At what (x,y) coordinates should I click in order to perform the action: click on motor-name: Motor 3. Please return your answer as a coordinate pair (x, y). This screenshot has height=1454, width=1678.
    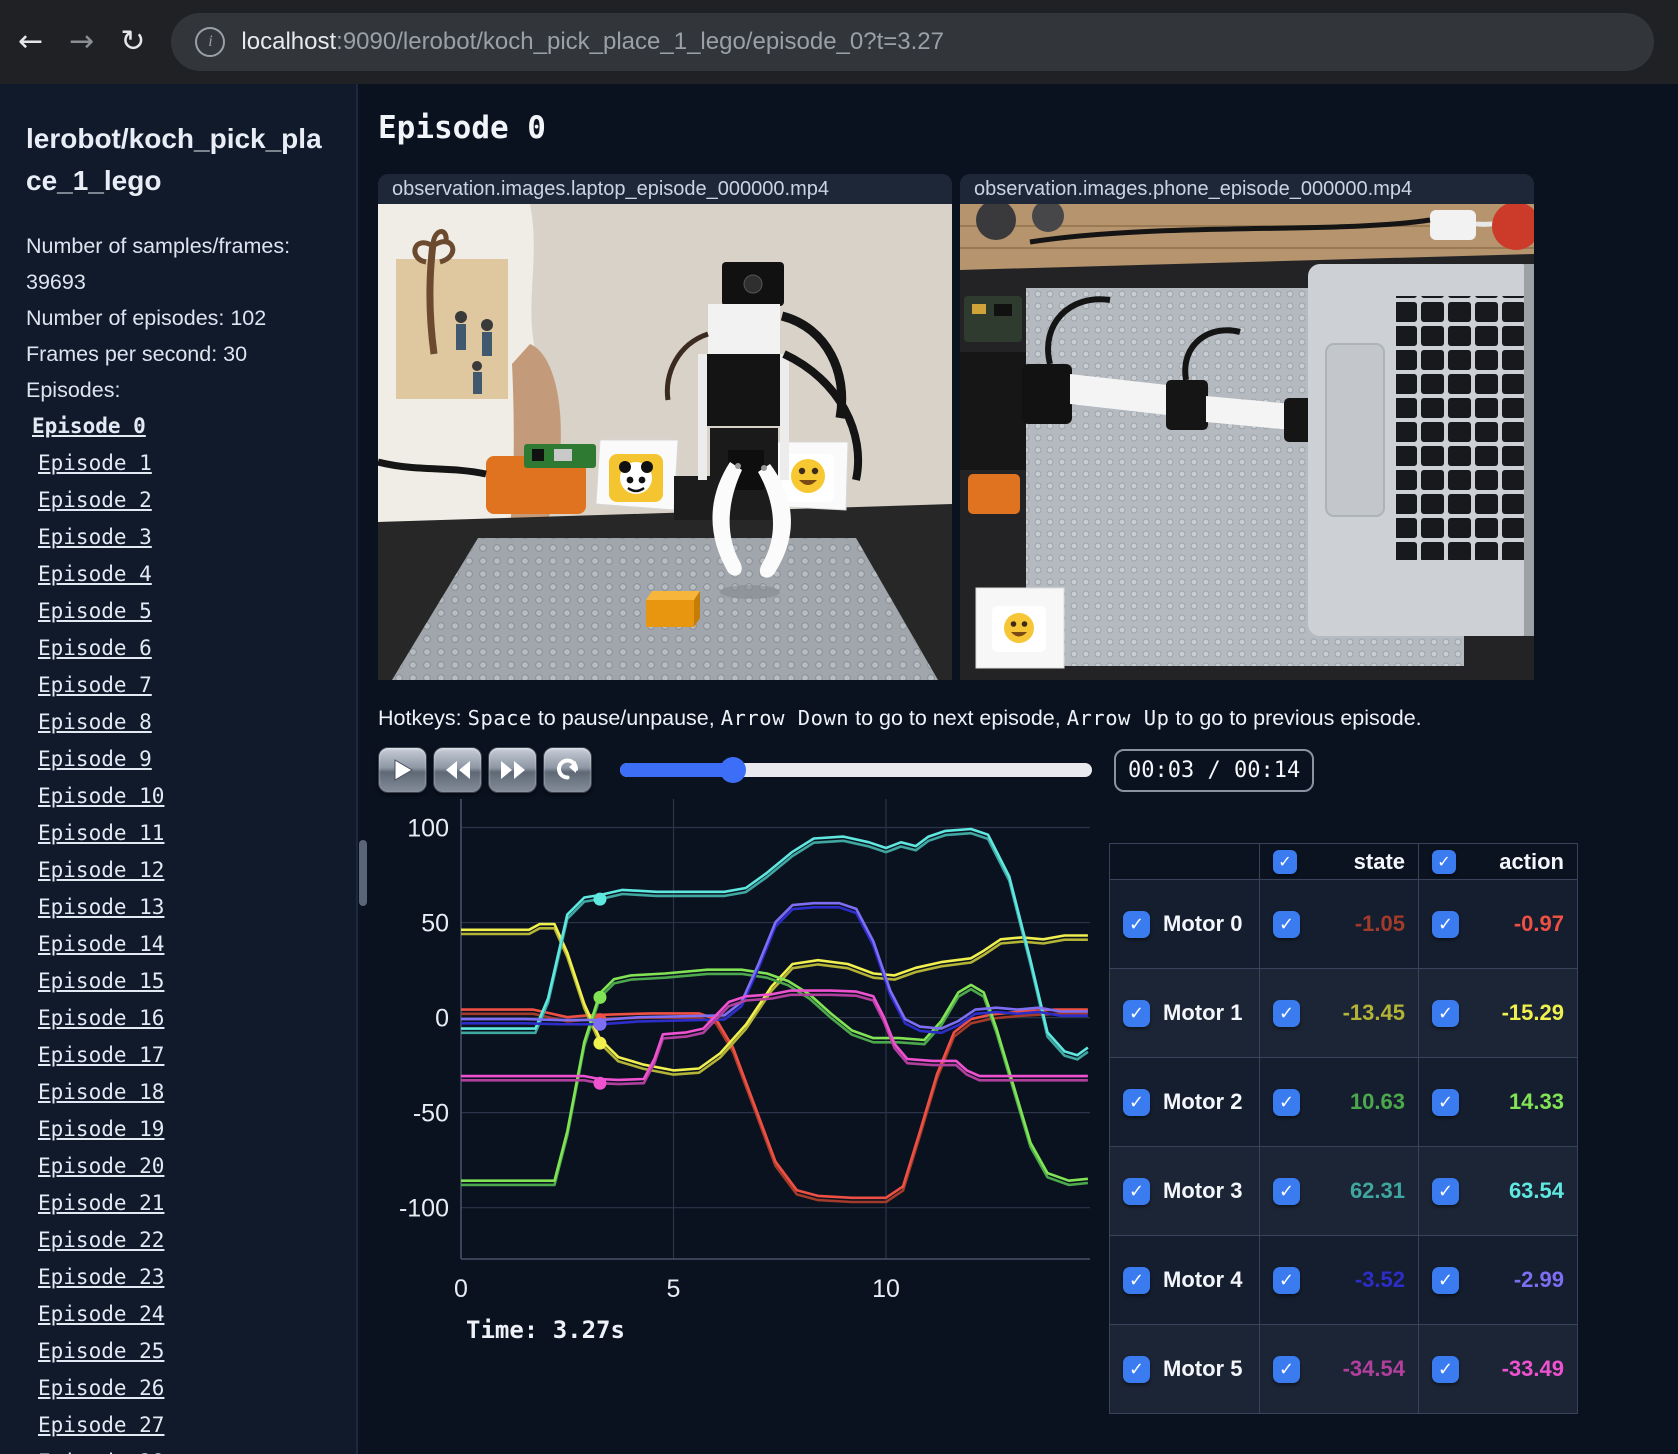
    Looking at the image, I should click on (1203, 1190).